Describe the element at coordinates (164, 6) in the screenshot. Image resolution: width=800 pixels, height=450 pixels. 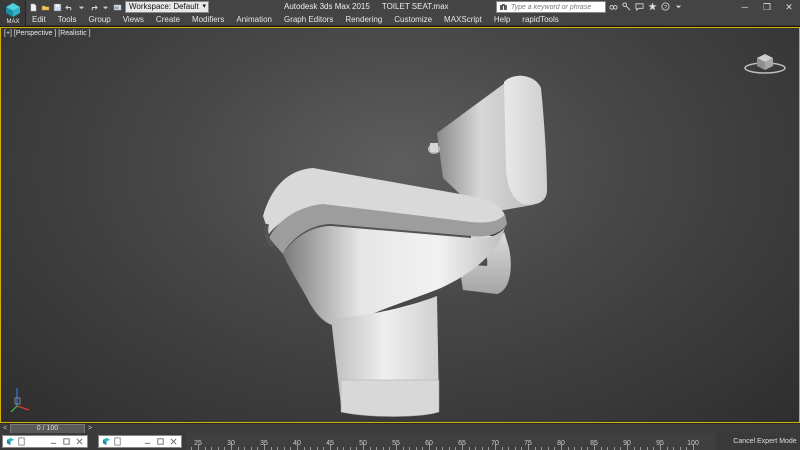
I see `workspace-label: Workspace: Default` at that location.